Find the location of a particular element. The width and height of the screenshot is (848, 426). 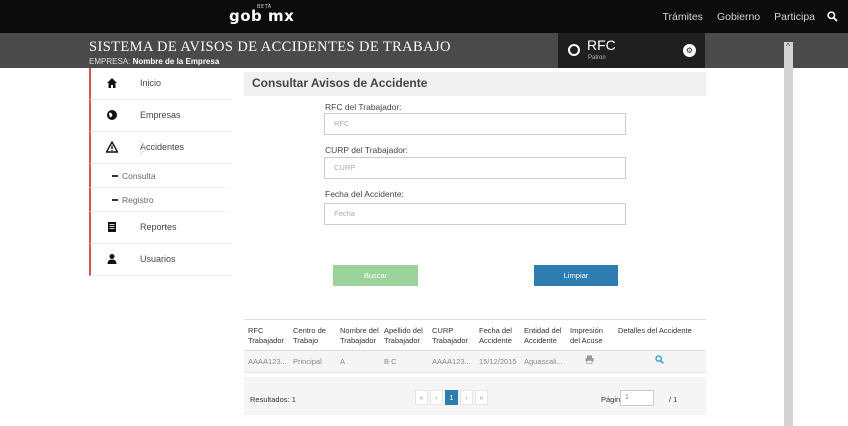

search-details-icon is located at coordinates (659, 360).